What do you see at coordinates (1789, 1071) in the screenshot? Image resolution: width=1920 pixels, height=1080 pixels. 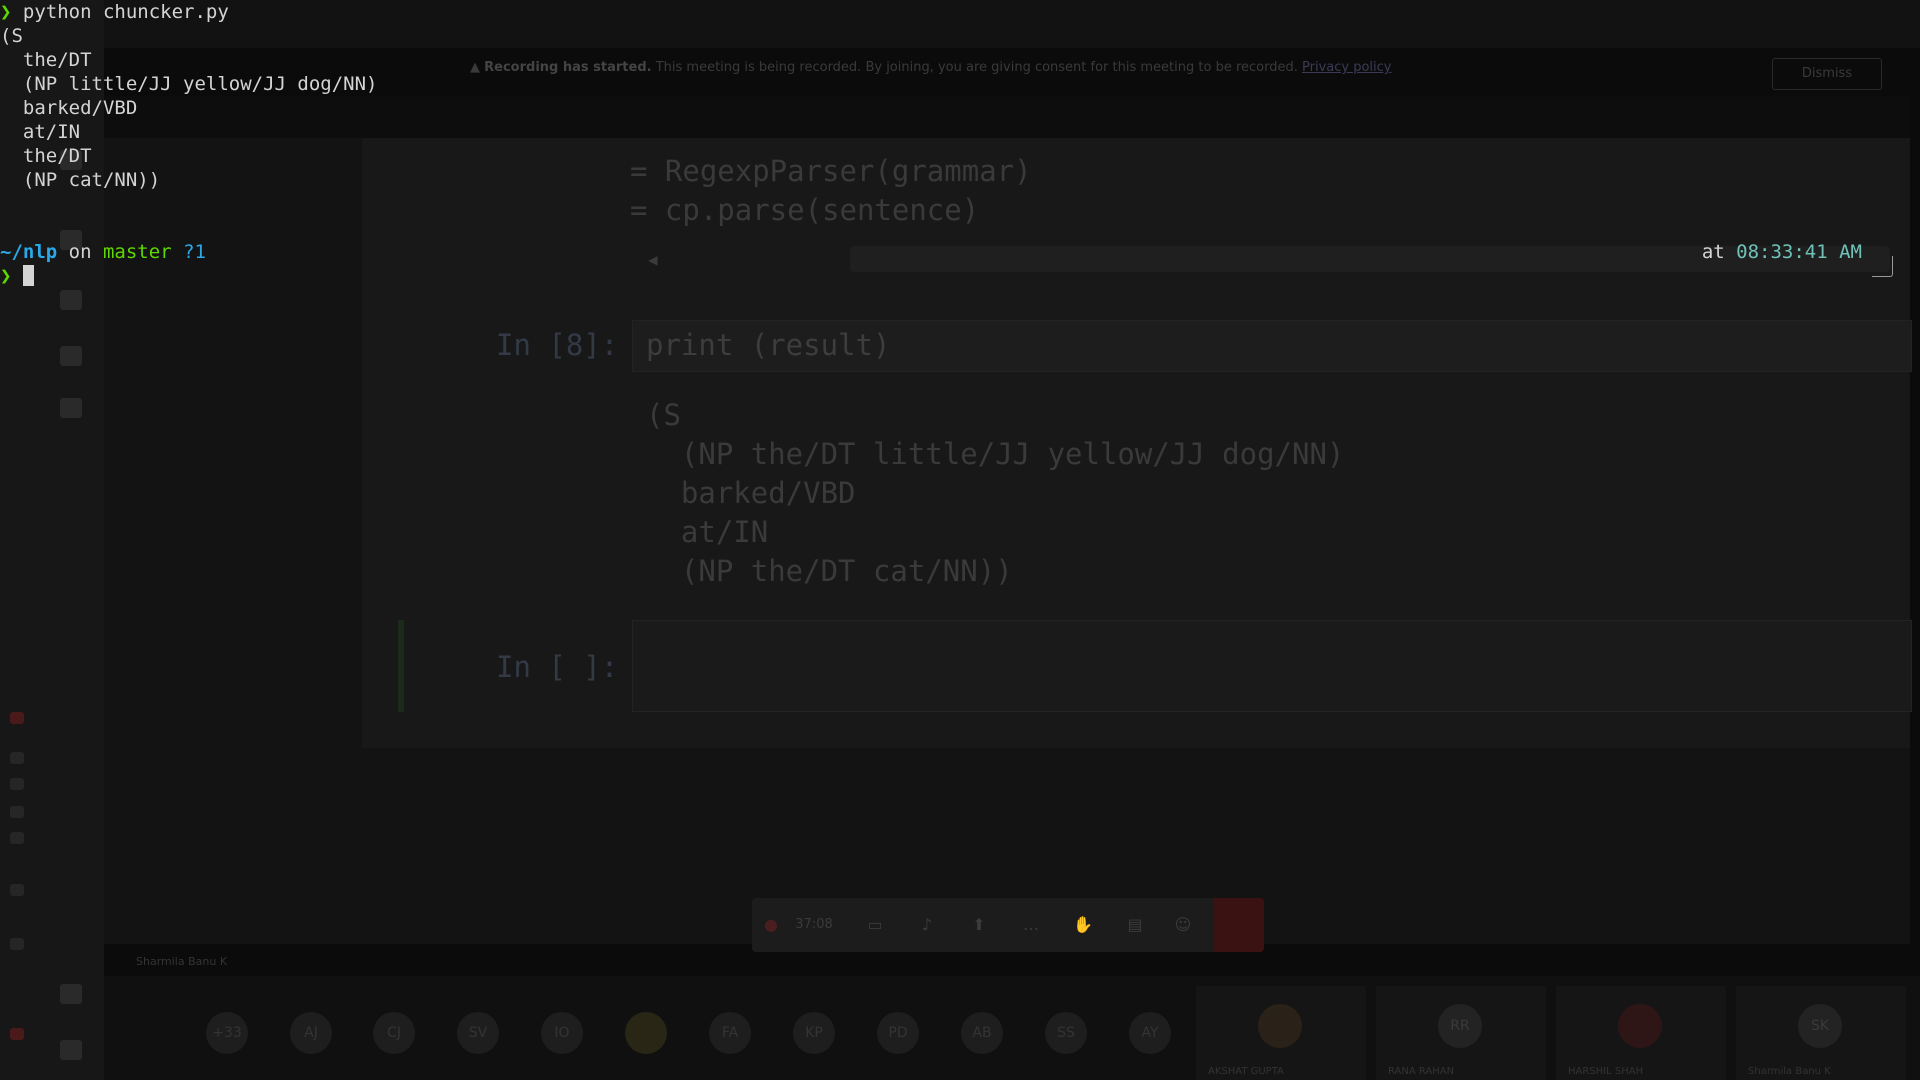 I see `participant-name: Sharmila Banu K` at bounding box center [1789, 1071].